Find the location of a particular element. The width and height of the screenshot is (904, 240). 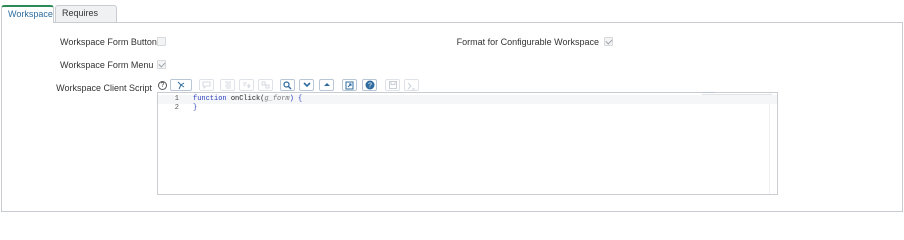

format-code-button is located at coordinates (227, 85).